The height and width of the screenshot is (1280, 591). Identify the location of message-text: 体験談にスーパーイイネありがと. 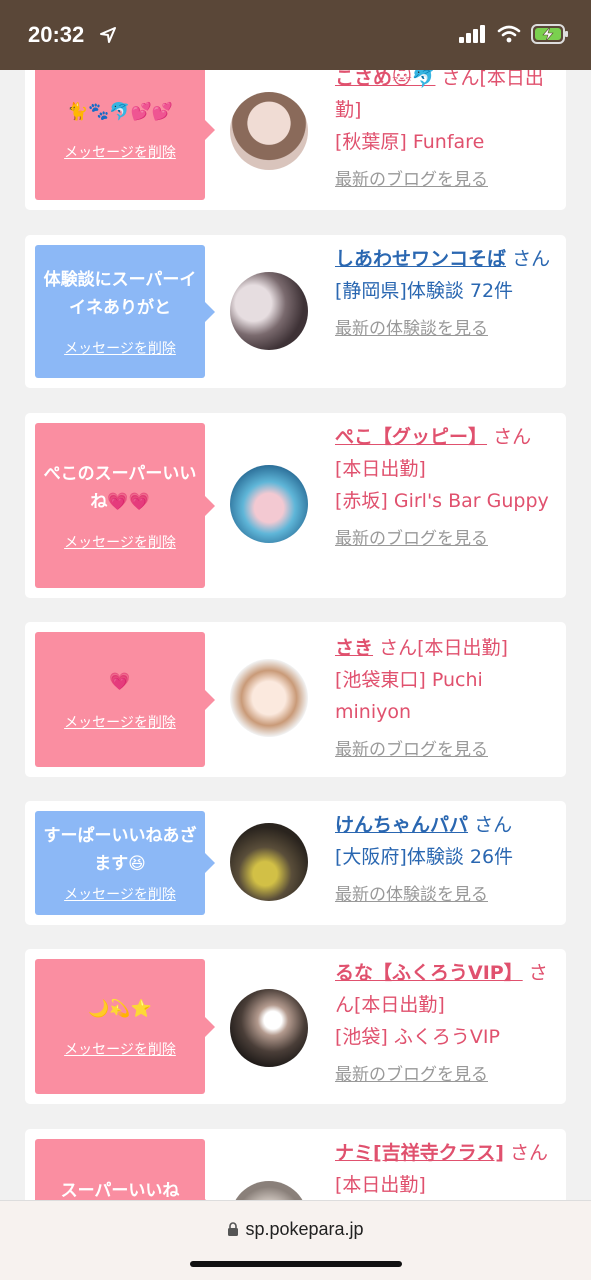
(120, 293).